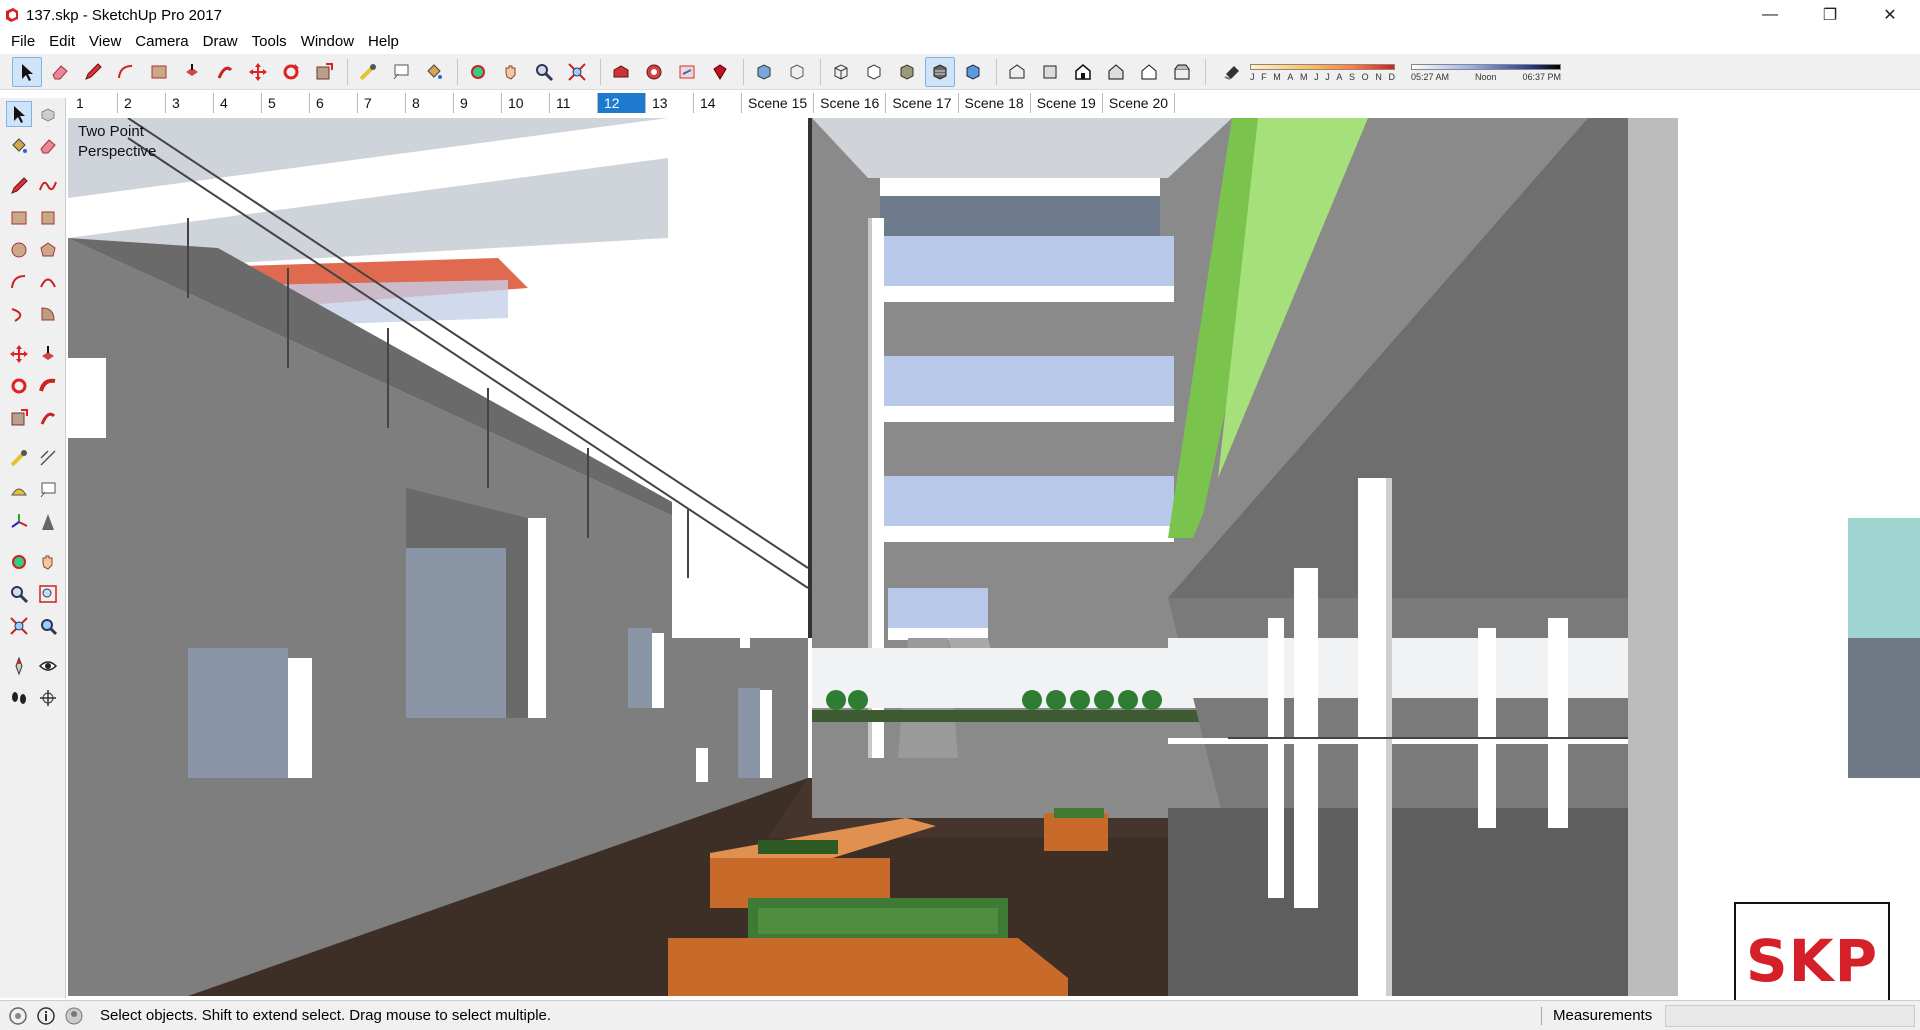 This screenshot has height=1030, width=1920. I want to click on 3-point-arc-tool, so click(19, 314).